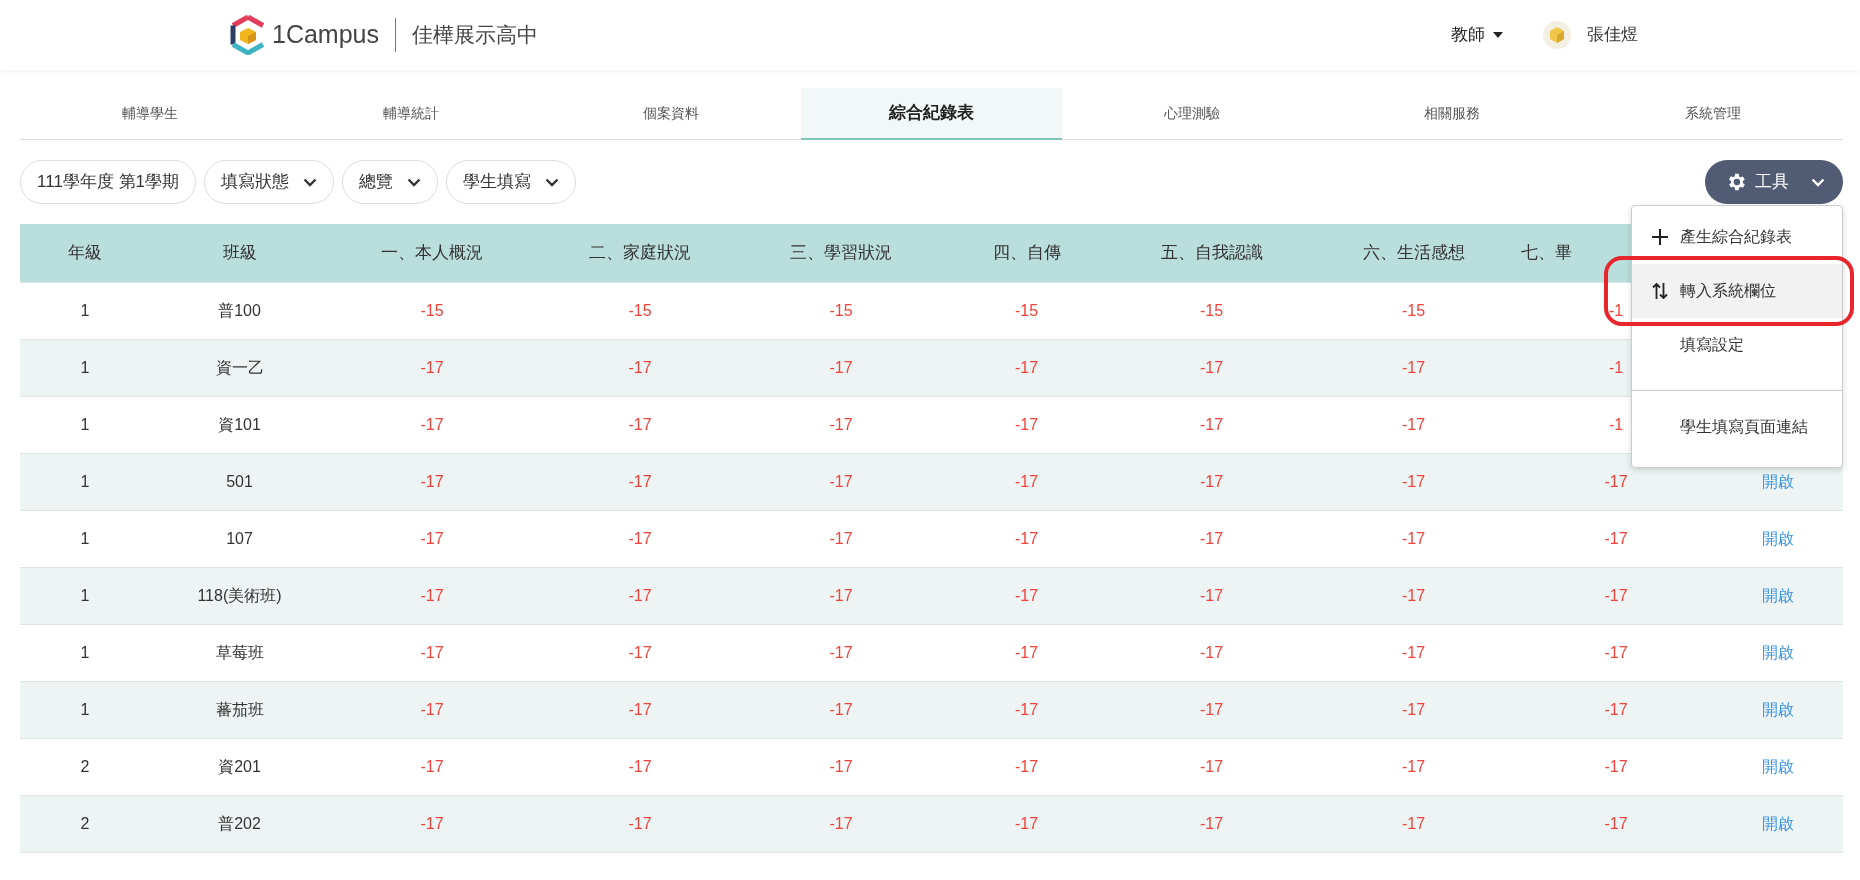  What do you see at coordinates (269, 182) in the screenshot?
I see `filter-dropdown: 填寫狀態` at bounding box center [269, 182].